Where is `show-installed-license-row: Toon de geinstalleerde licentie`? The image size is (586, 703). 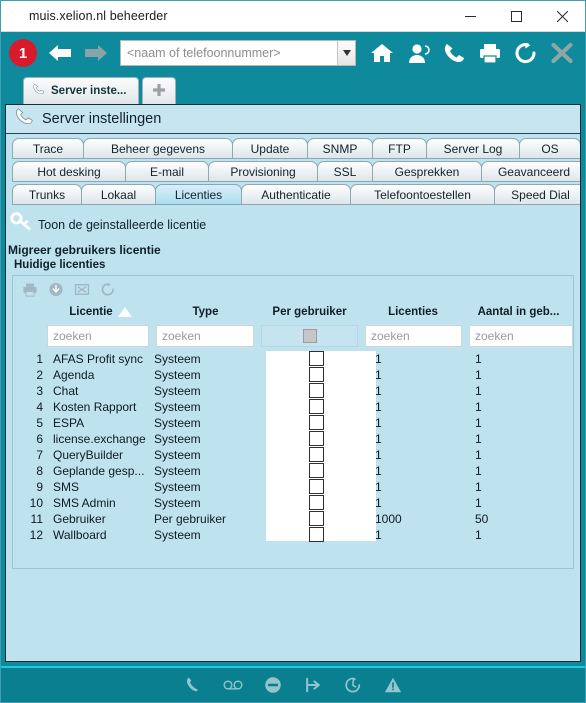 show-installed-license-row: Toon de geinstalleerde licentie is located at coordinates (293, 224).